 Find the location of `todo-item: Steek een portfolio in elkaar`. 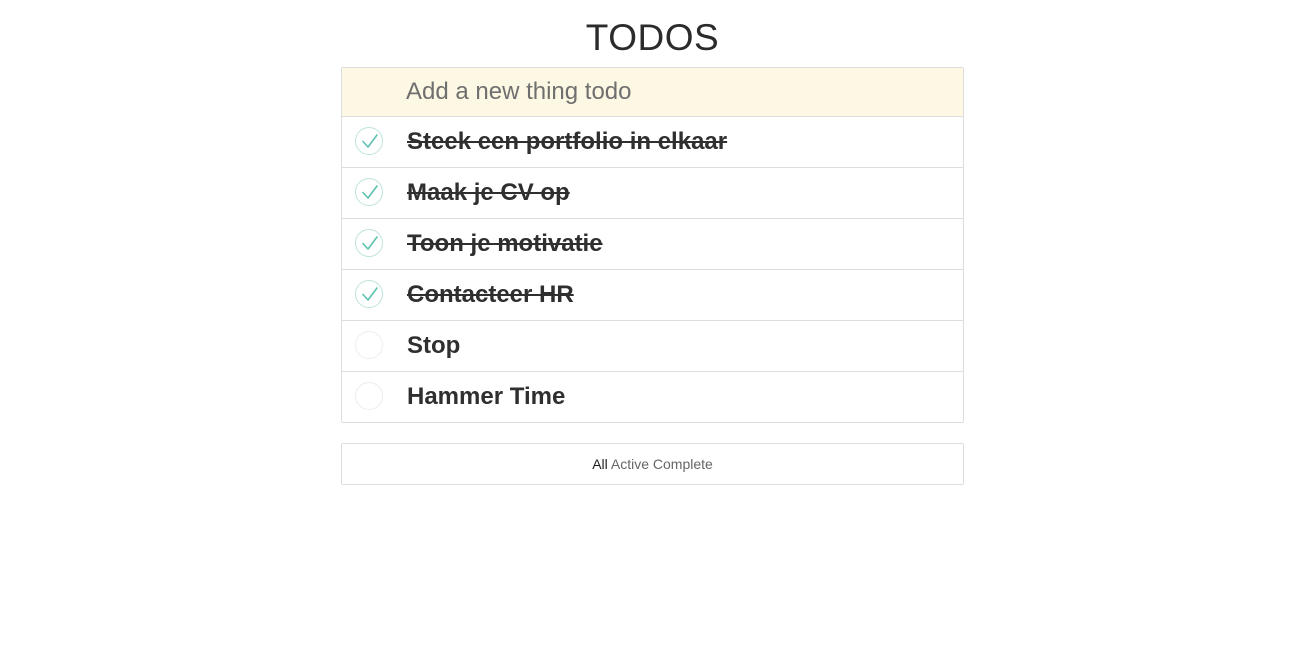

todo-item: Steek een portfolio in elkaar is located at coordinates (652, 142).